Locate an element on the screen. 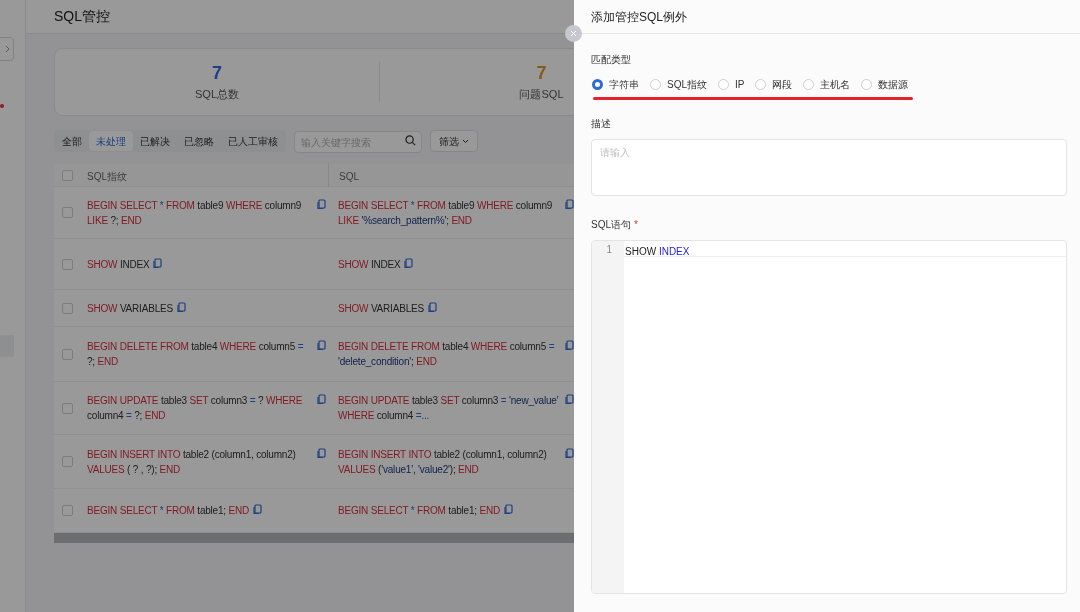 This screenshot has width=1080, height=612. sql-text: BEGIN UPDATE table3 SET column3 = ? WHERE column4 = ?; END is located at coordinates (195, 408).